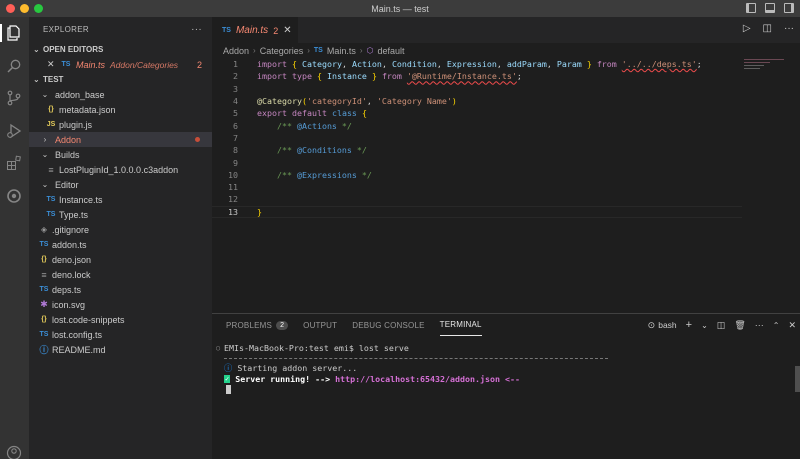 This screenshot has height=459, width=800. What do you see at coordinates (14, 66) in the screenshot?
I see `search-icon` at bounding box center [14, 66].